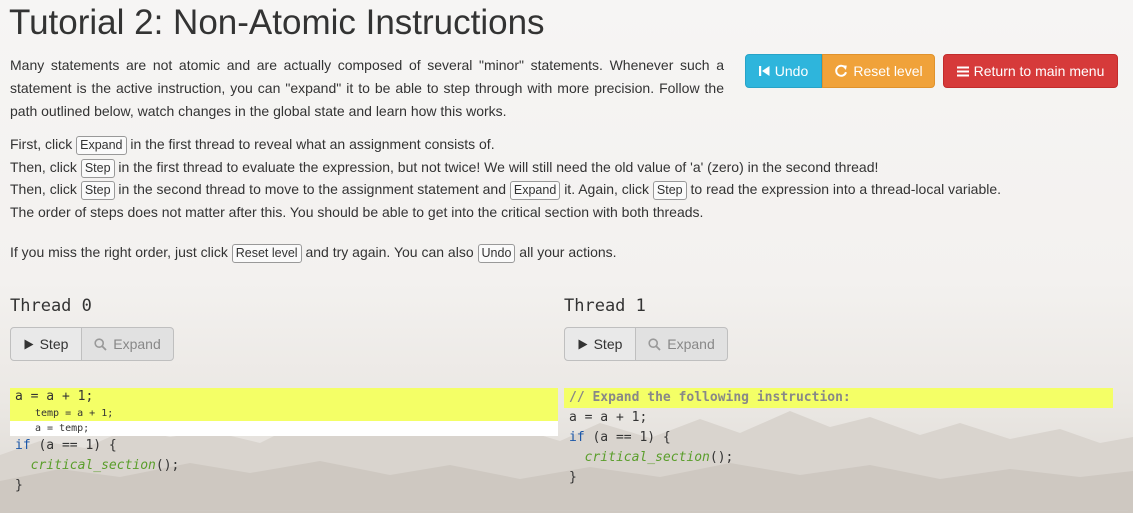  What do you see at coordinates (51, 306) in the screenshot?
I see `thread-0-title: Thread 0` at bounding box center [51, 306].